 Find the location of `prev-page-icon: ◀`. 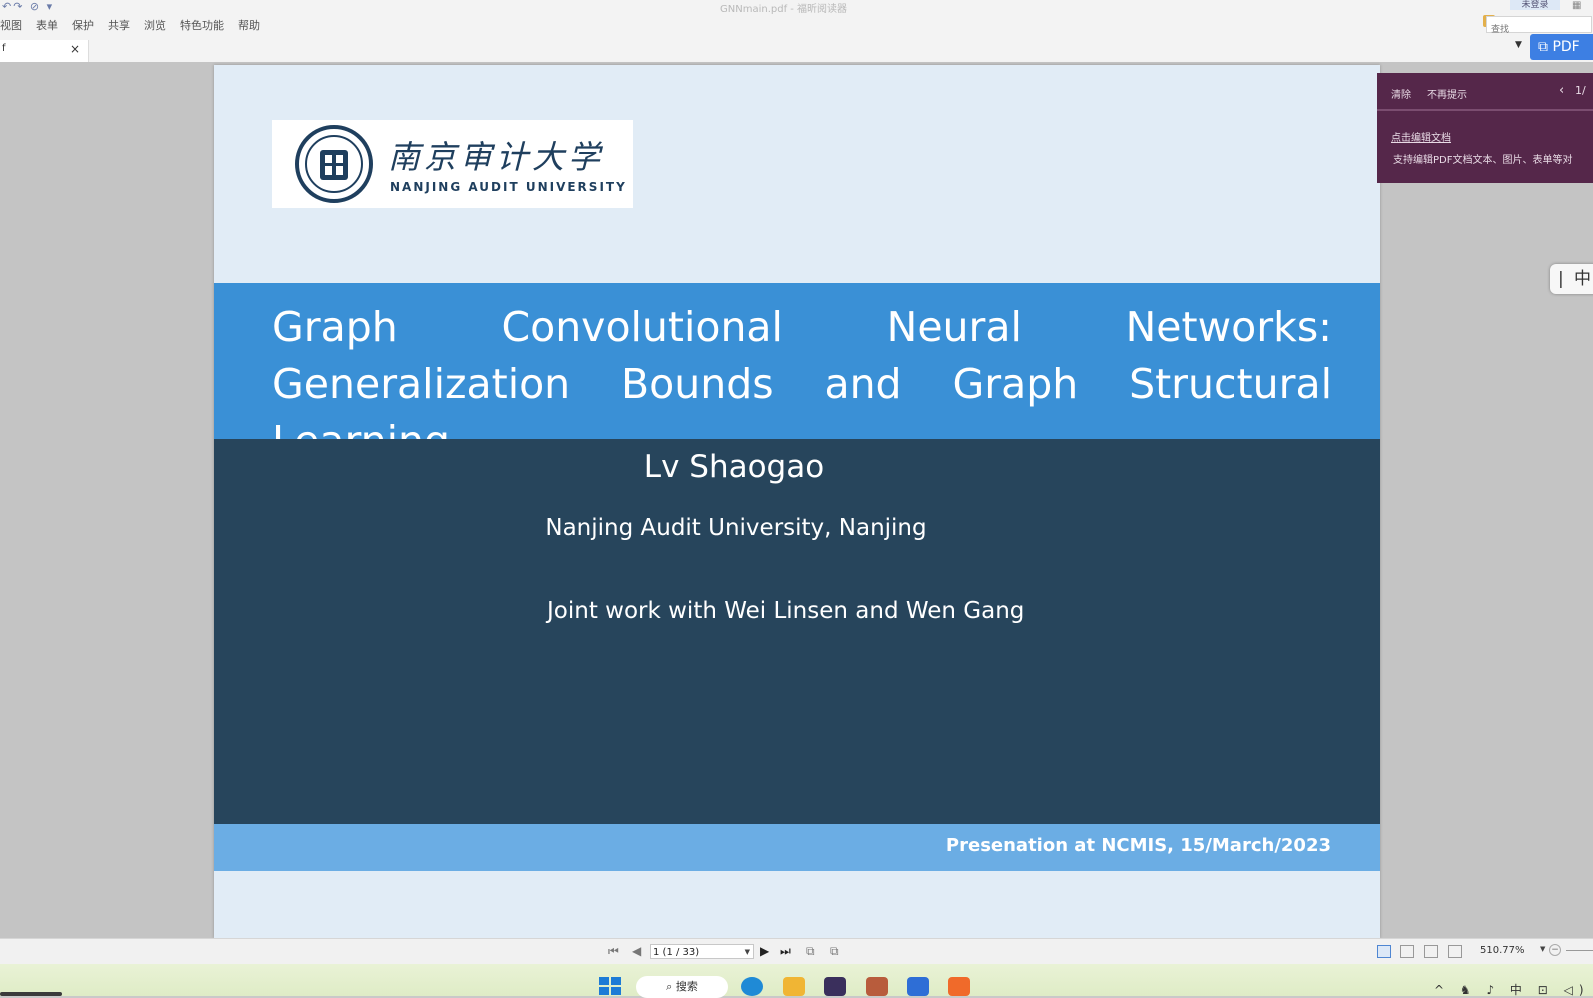

prev-page-icon: ◀ is located at coordinates (636, 951).